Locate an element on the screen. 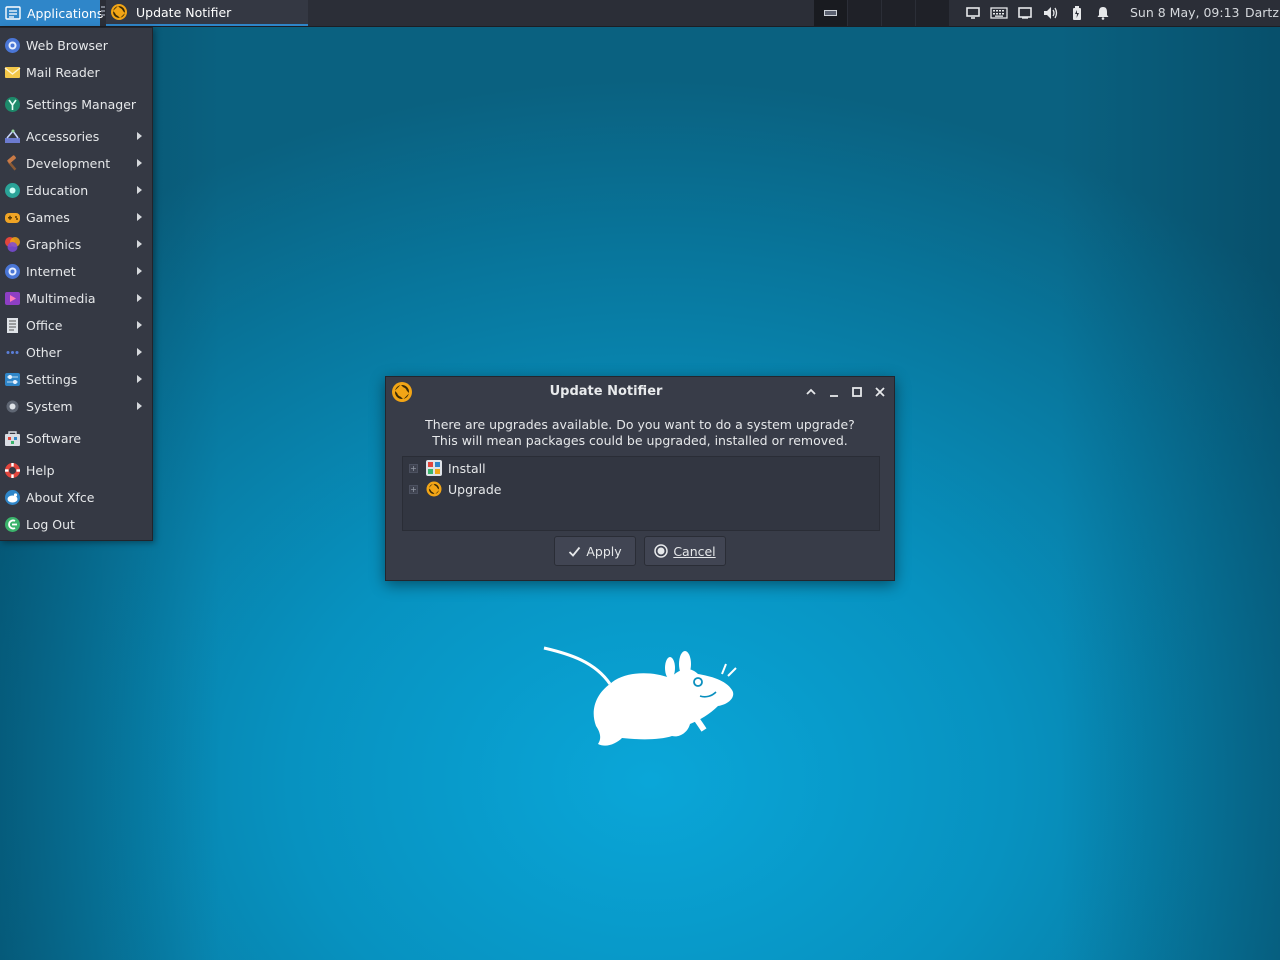 This screenshot has height=960, width=1280. xfce-mouse-icon is located at coordinates (12, 497).